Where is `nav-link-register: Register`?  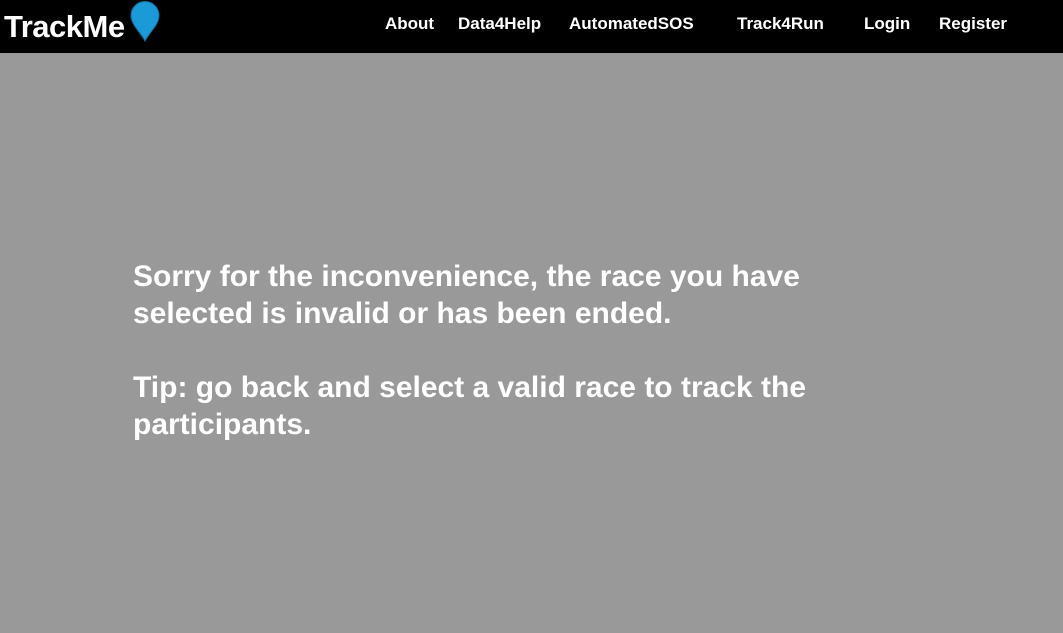 nav-link-register: Register is located at coordinates (973, 24).